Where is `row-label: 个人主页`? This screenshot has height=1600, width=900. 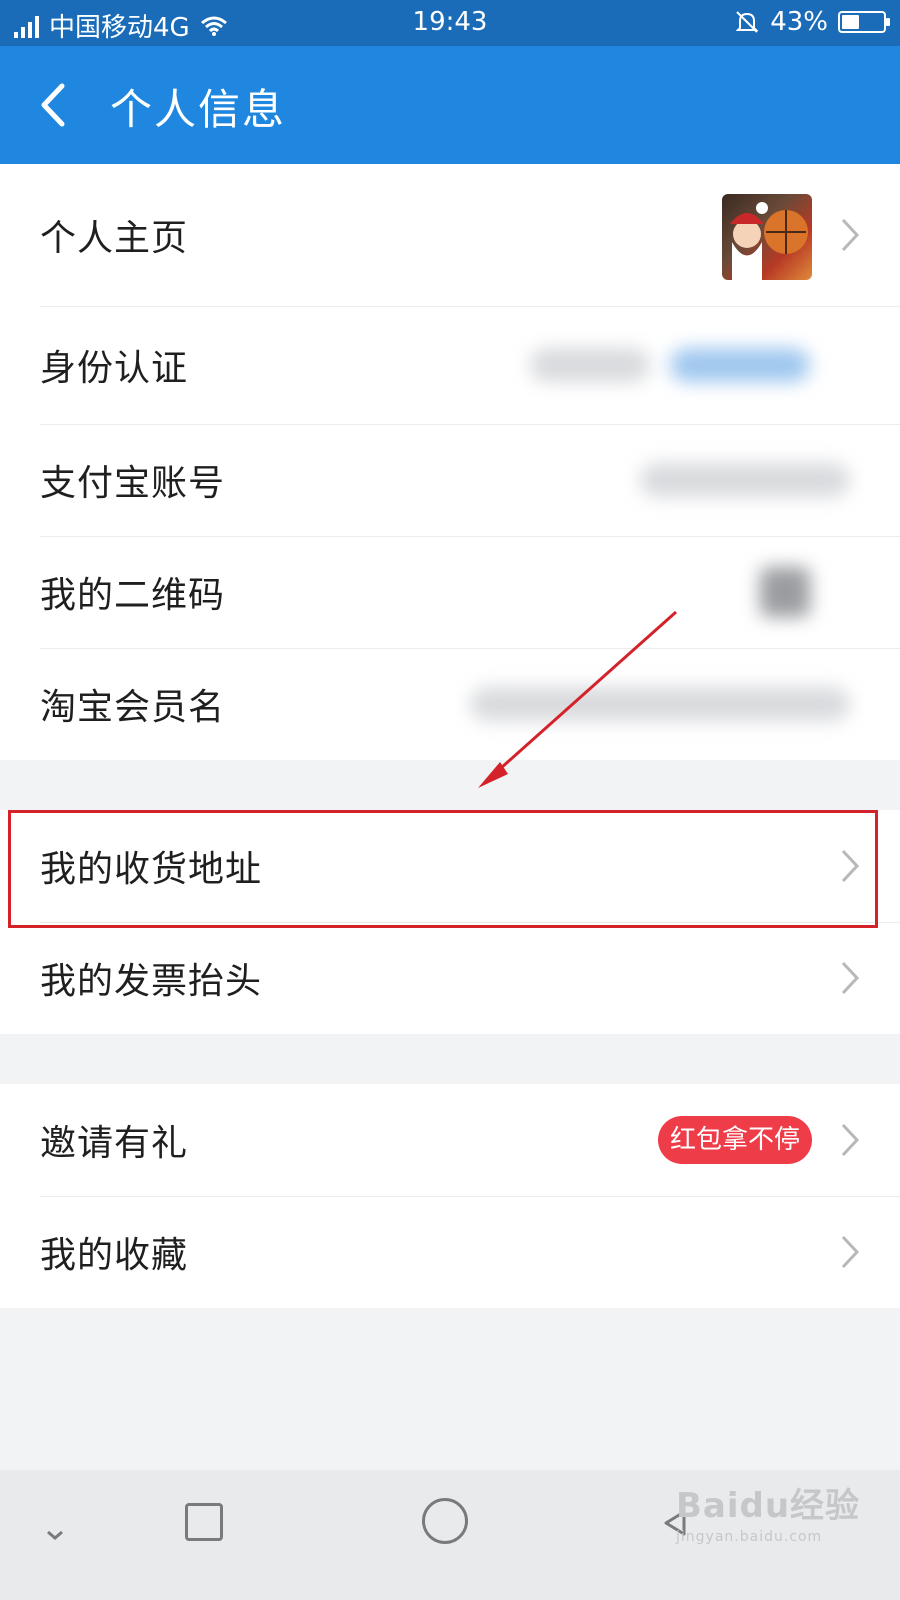
row-label: 个人主页 is located at coordinates (114, 238).